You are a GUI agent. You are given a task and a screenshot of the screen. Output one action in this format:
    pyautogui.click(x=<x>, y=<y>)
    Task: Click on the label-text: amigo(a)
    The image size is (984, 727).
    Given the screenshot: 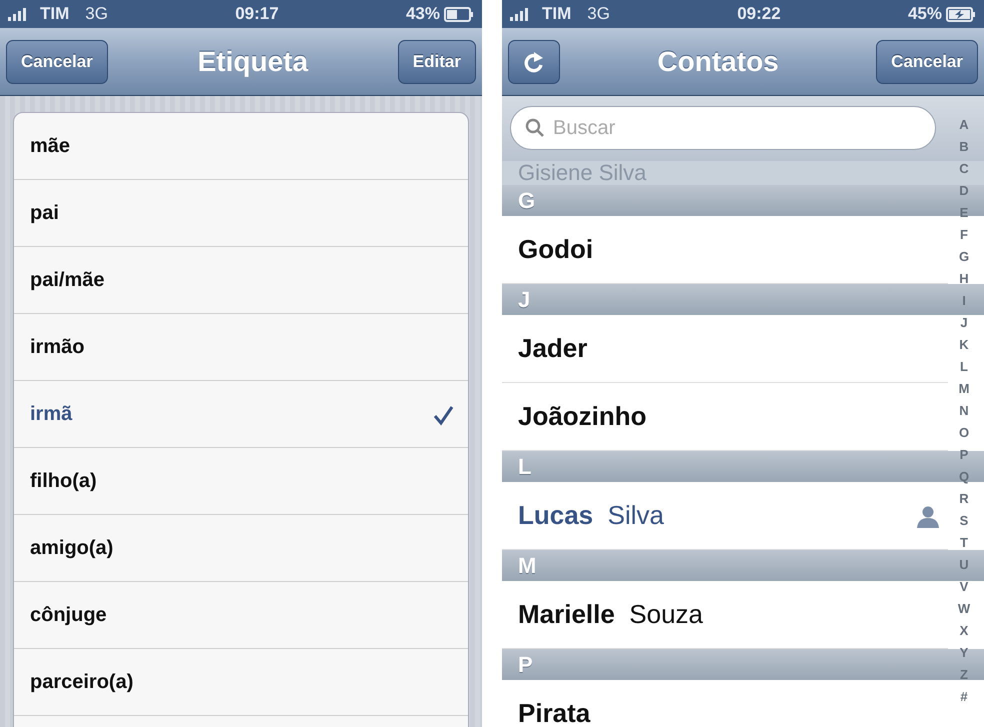 What is the action you would take?
    pyautogui.click(x=72, y=548)
    